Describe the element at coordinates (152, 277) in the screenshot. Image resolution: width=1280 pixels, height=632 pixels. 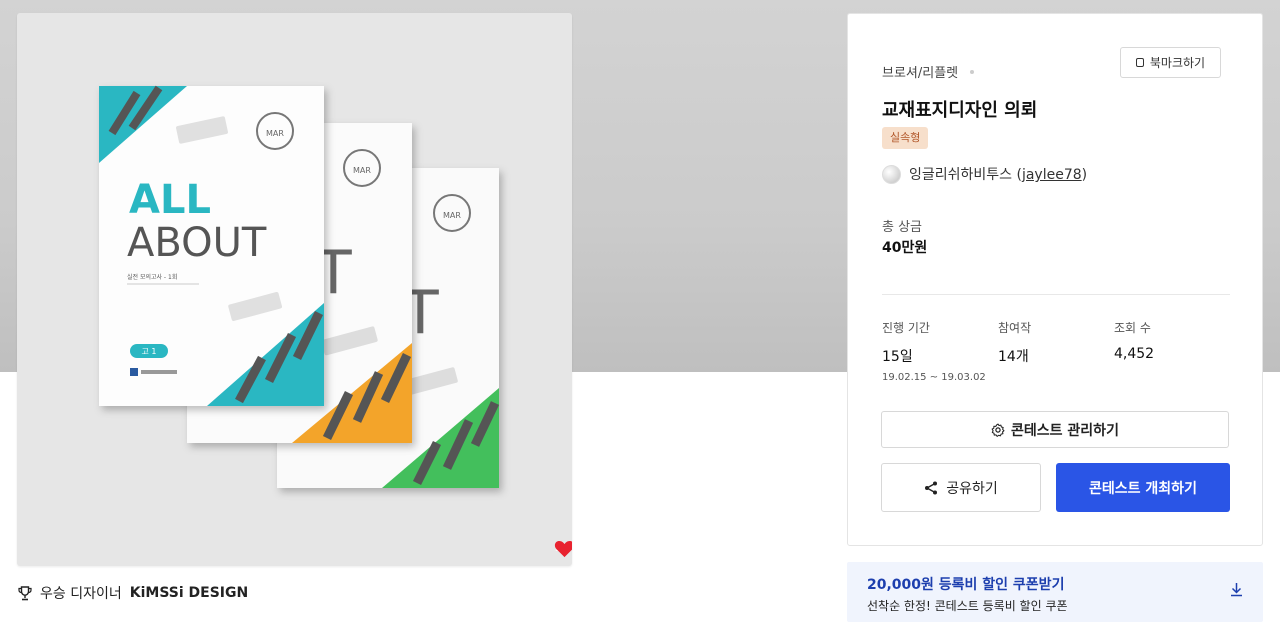
I see `cover-subtitle: 실전 모의고사 - 1회` at that location.